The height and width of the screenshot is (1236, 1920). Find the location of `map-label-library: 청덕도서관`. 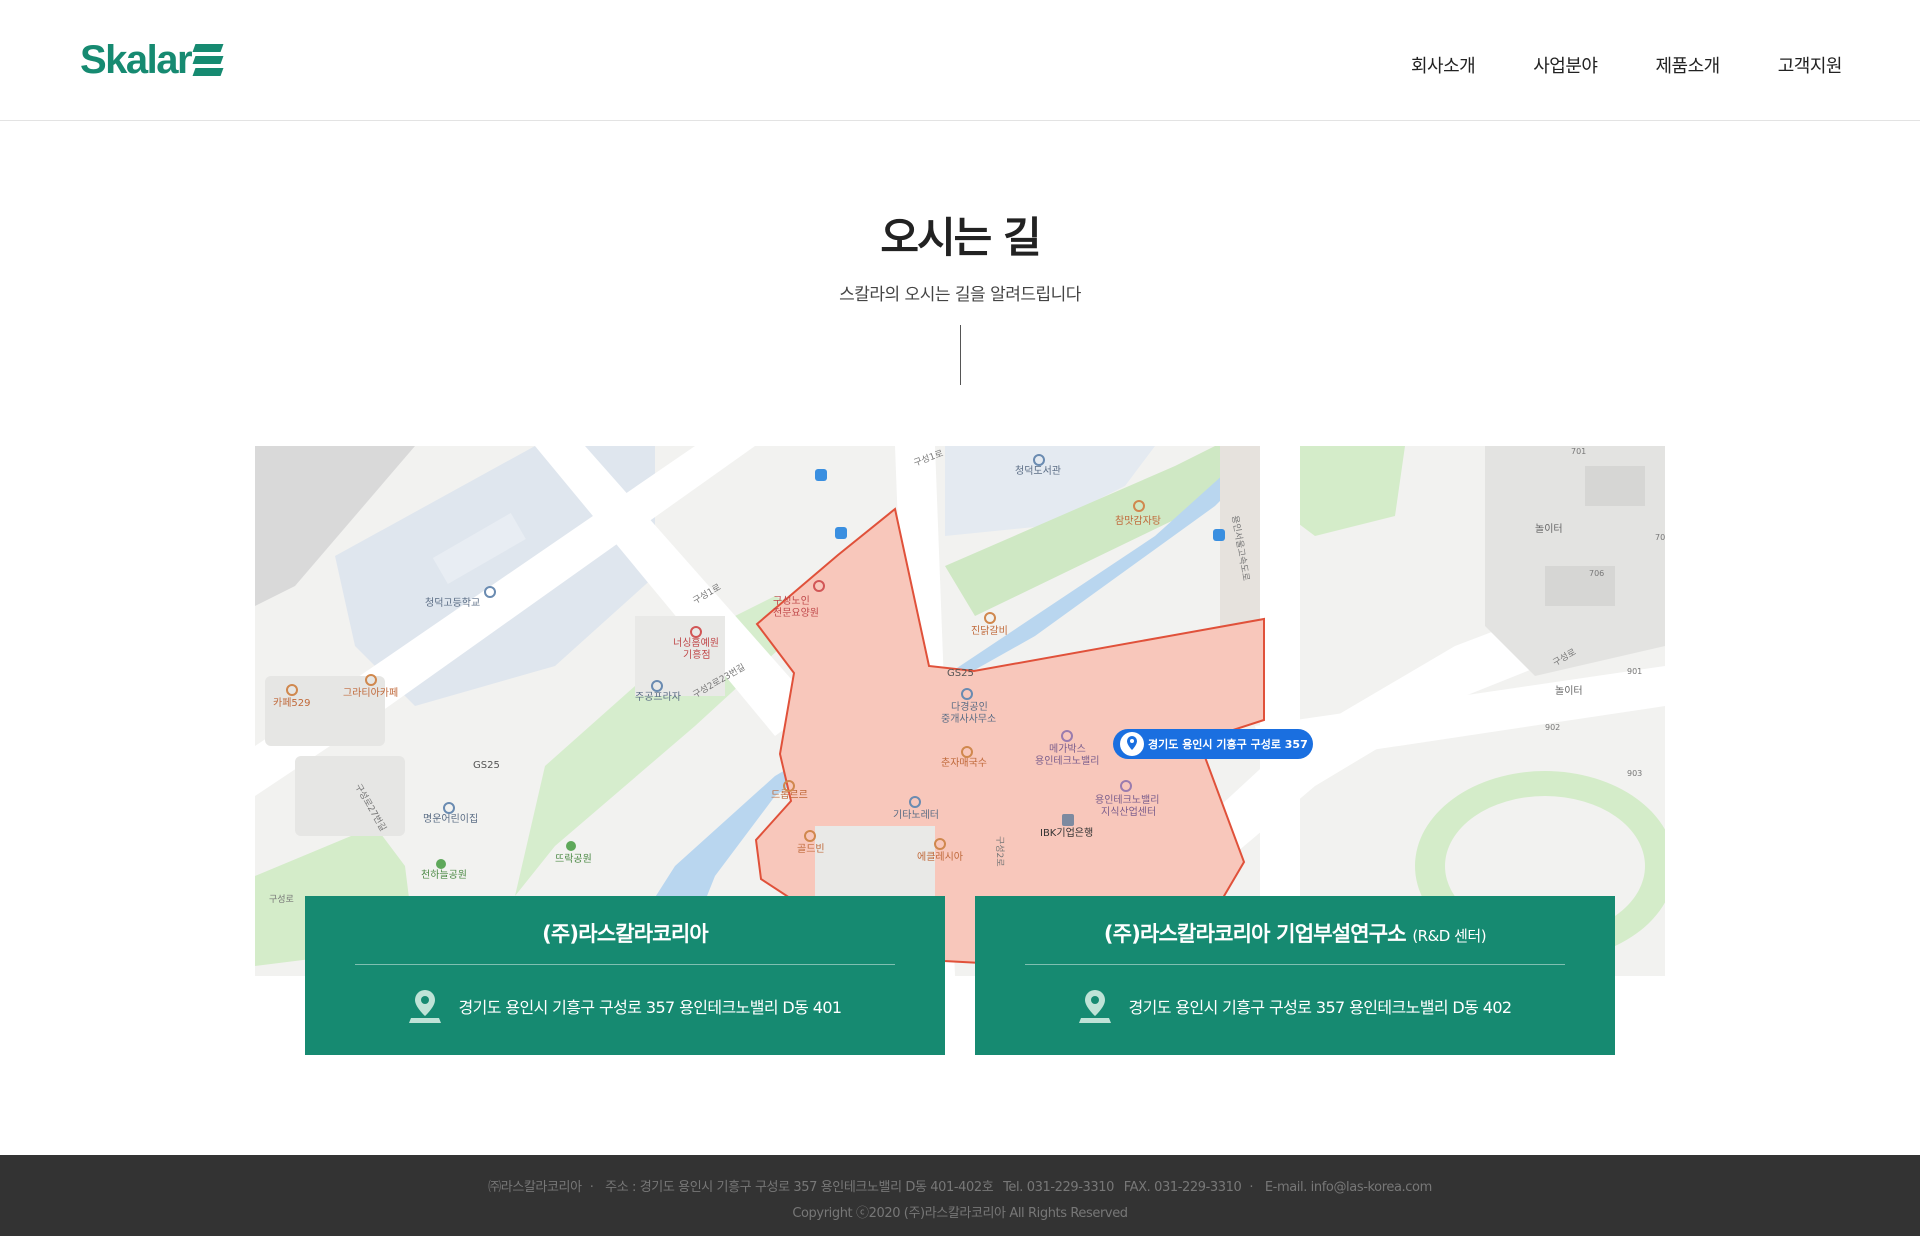

map-label-library: 청덕도서관 is located at coordinates (1038, 471).